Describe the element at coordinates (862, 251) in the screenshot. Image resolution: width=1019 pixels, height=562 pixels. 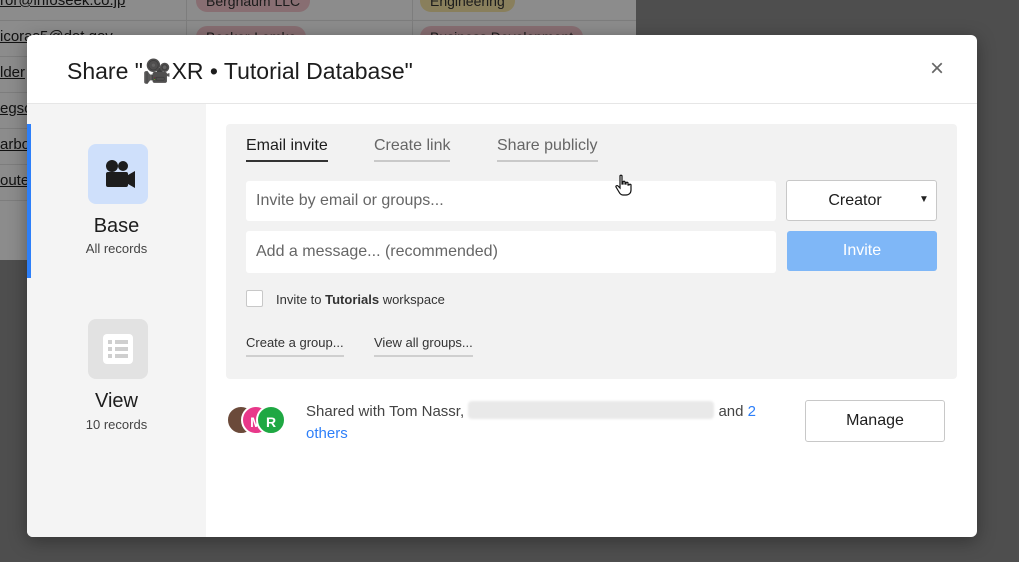
I see `invite-button: Invite` at that location.